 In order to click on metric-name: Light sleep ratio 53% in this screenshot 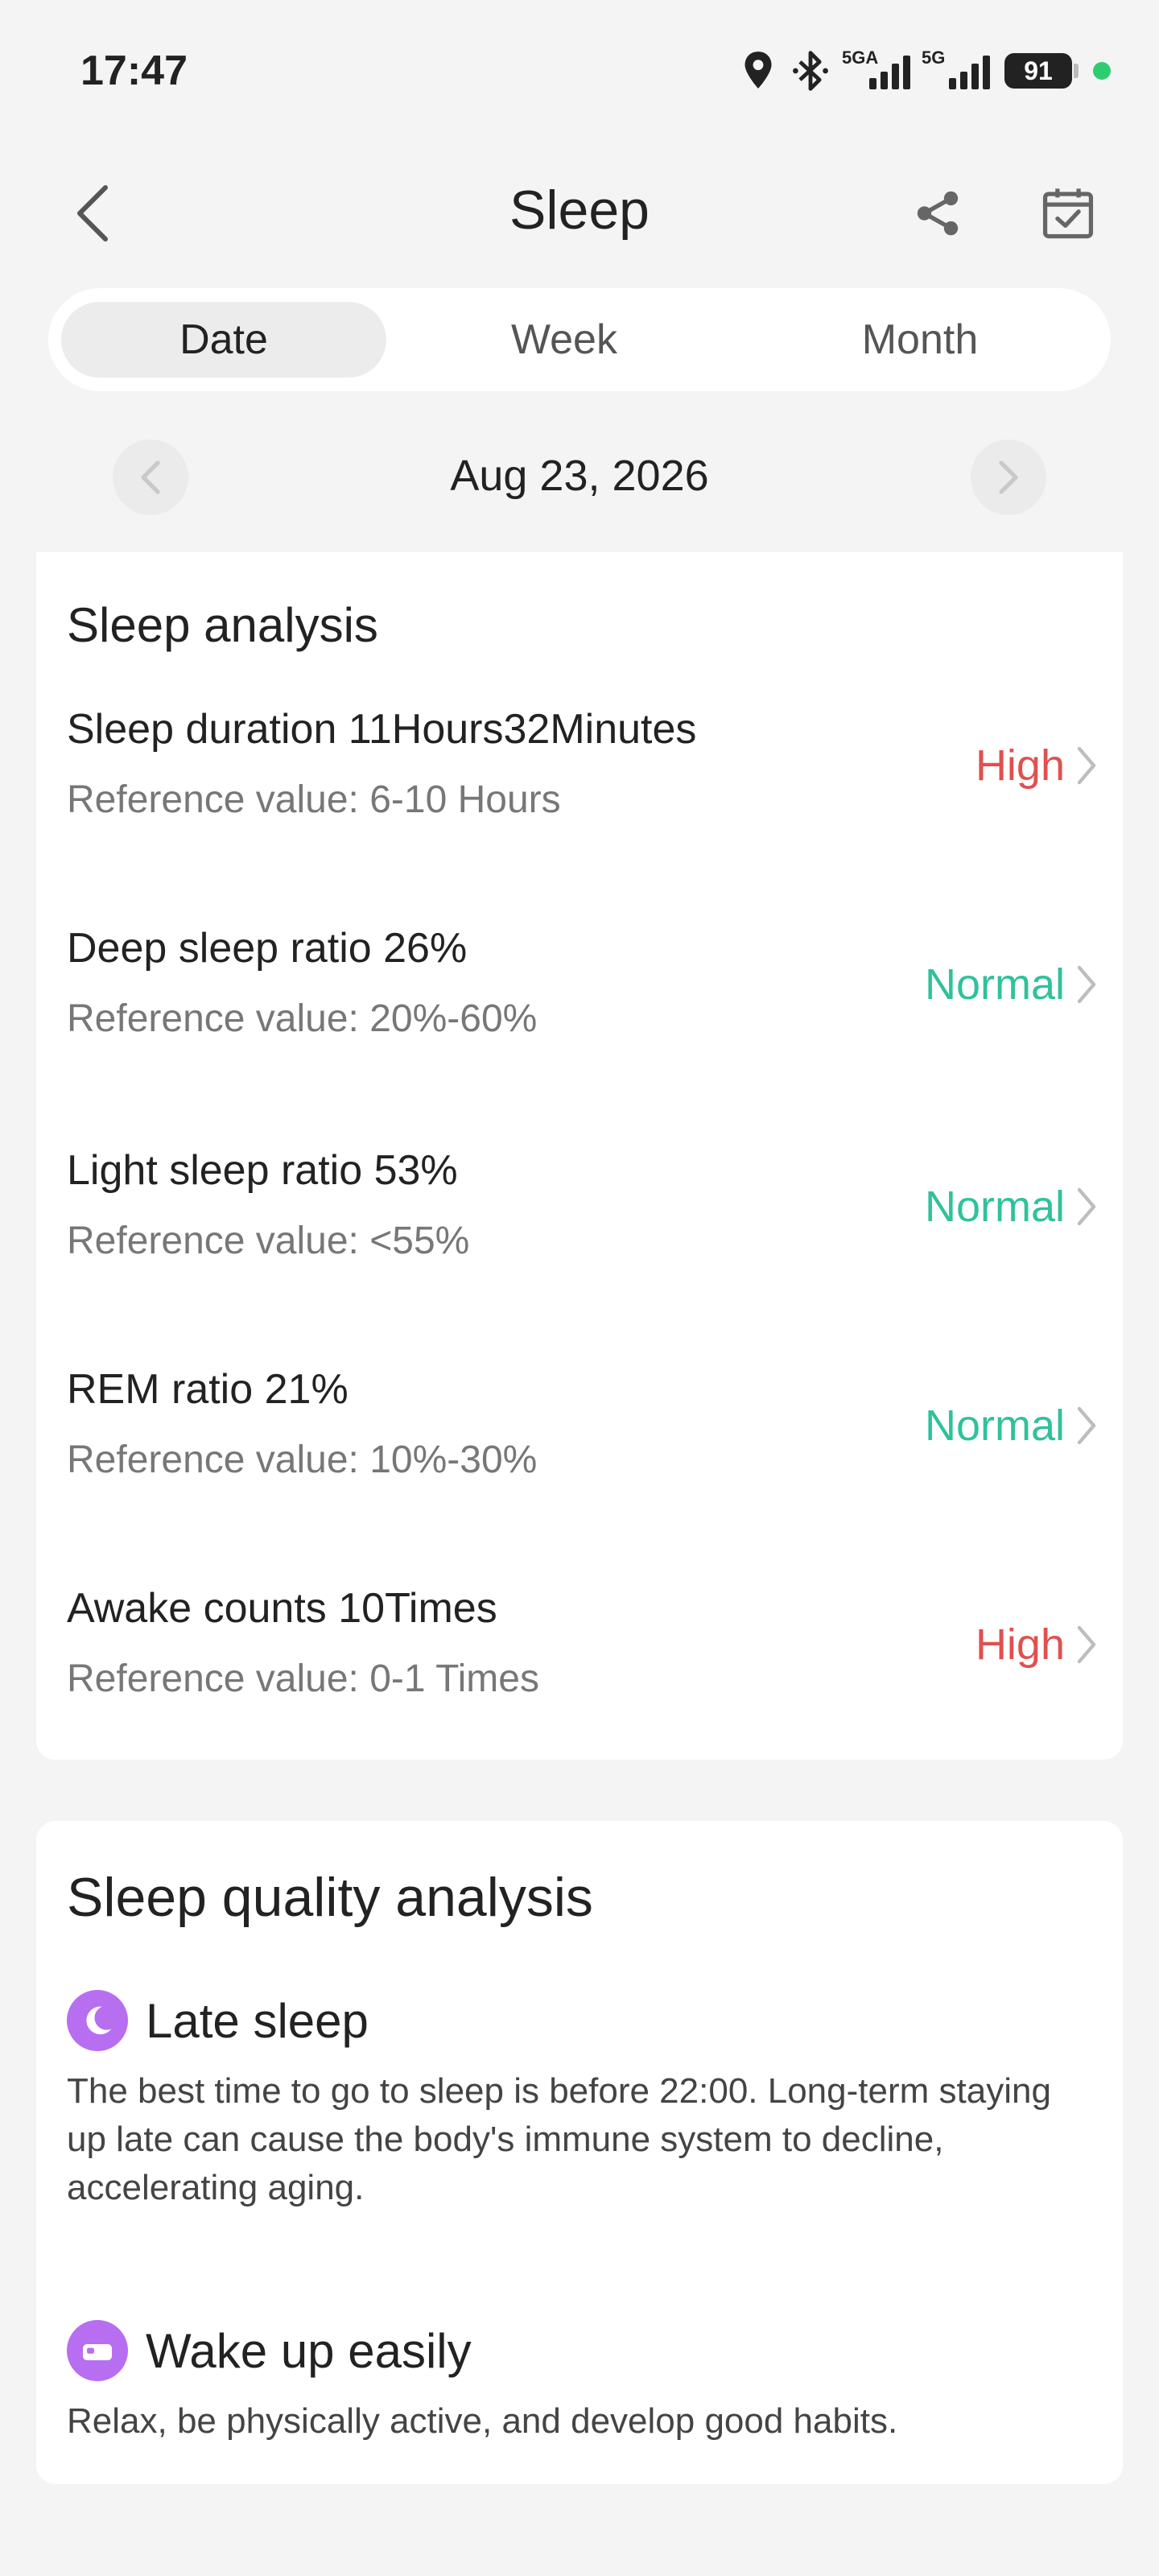, I will do `click(262, 1170)`.